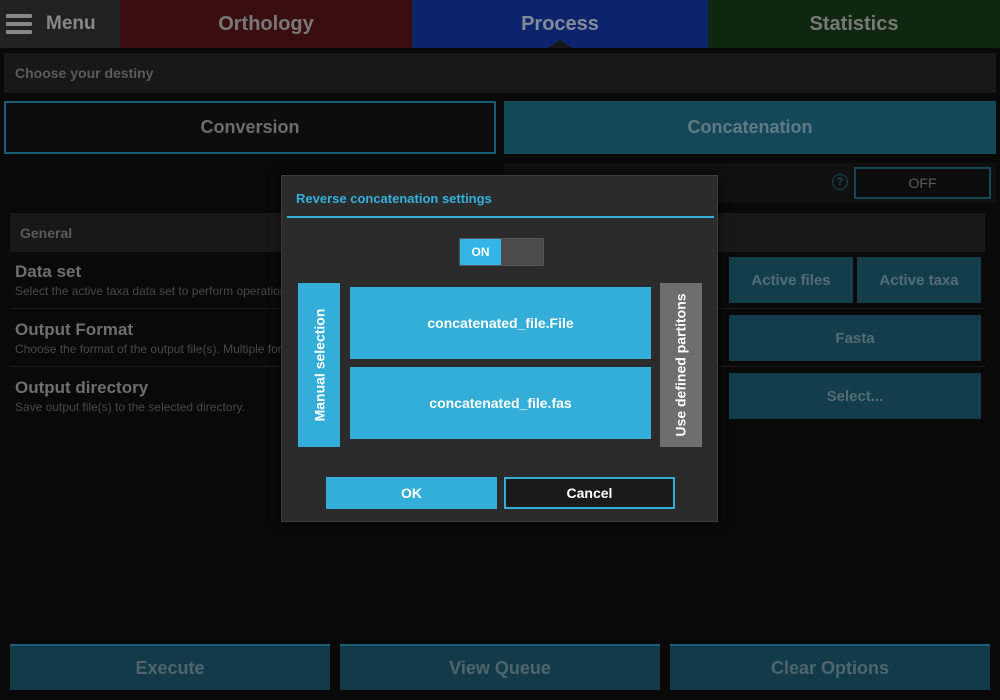 The height and width of the screenshot is (700, 1000). Describe the element at coordinates (522, 252) in the screenshot. I see `switch-knob` at that location.